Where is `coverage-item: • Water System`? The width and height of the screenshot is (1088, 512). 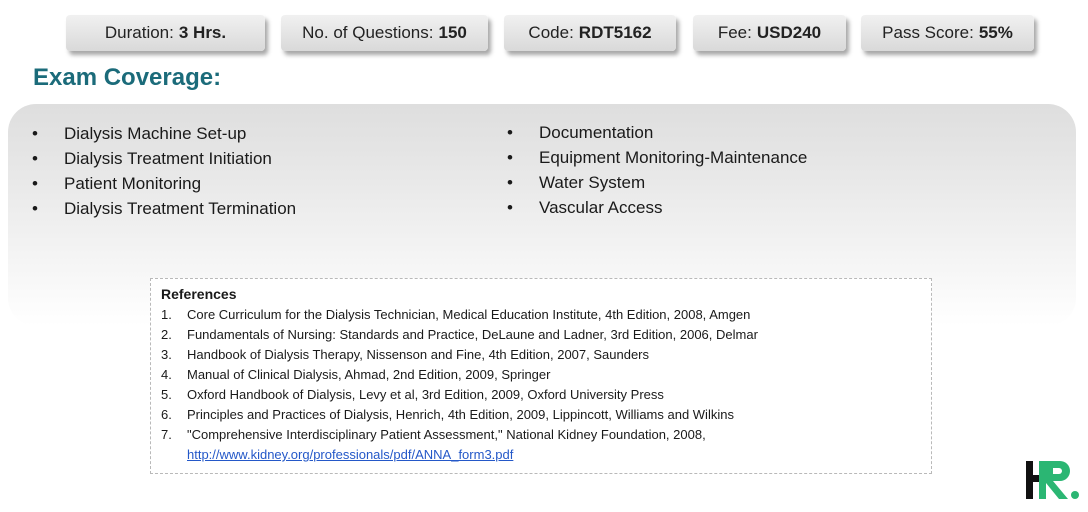
coverage-item: • Water System is located at coordinates (657, 182).